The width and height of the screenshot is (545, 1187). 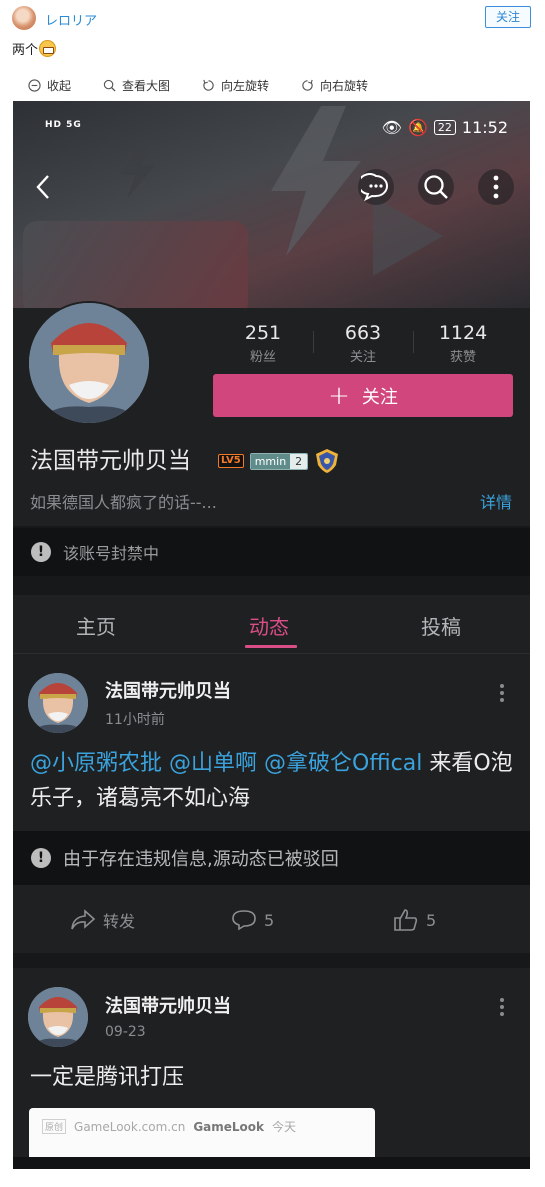 What do you see at coordinates (362, 357) in the screenshot?
I see `following-label: 关注` at bounding box center [362, 357].